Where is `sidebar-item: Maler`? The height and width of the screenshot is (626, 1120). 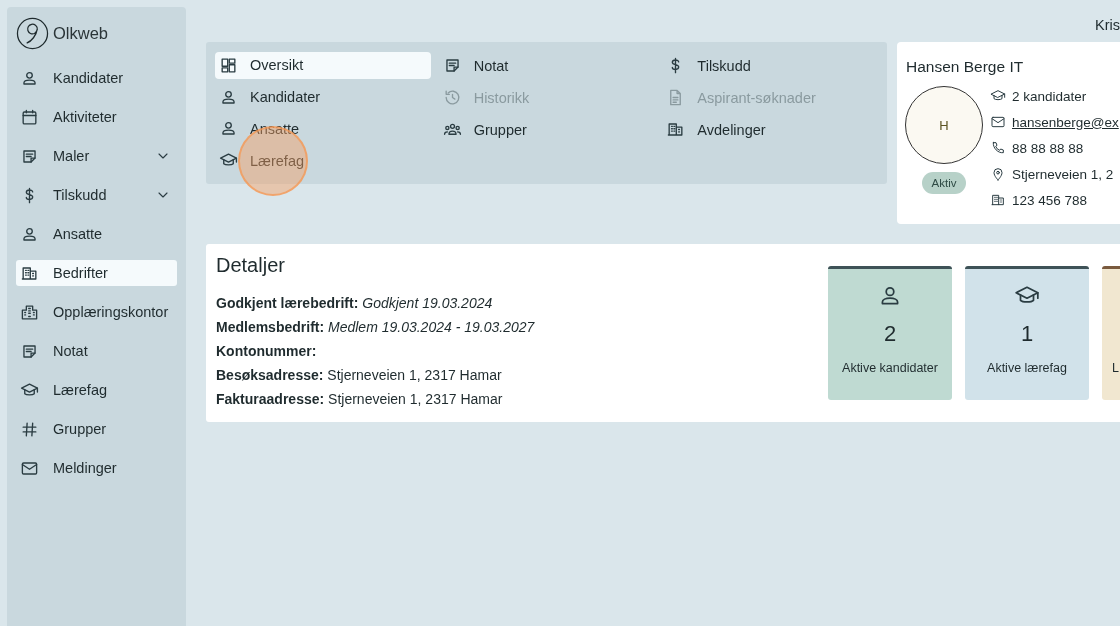 sidebar-item: Maler is located at coordinates (96, 156).